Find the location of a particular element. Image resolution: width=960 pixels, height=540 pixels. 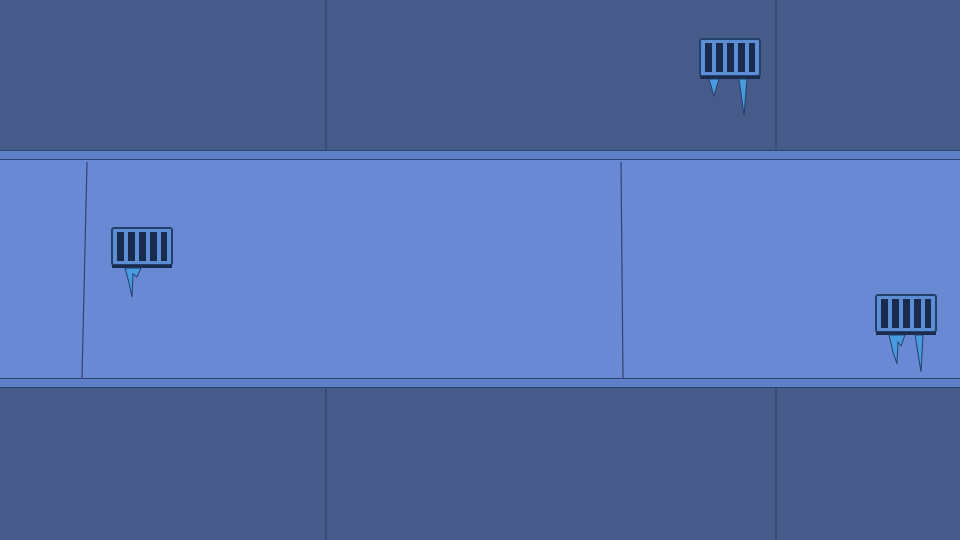

corridor-seam-left is located at coordinates (84, 270).